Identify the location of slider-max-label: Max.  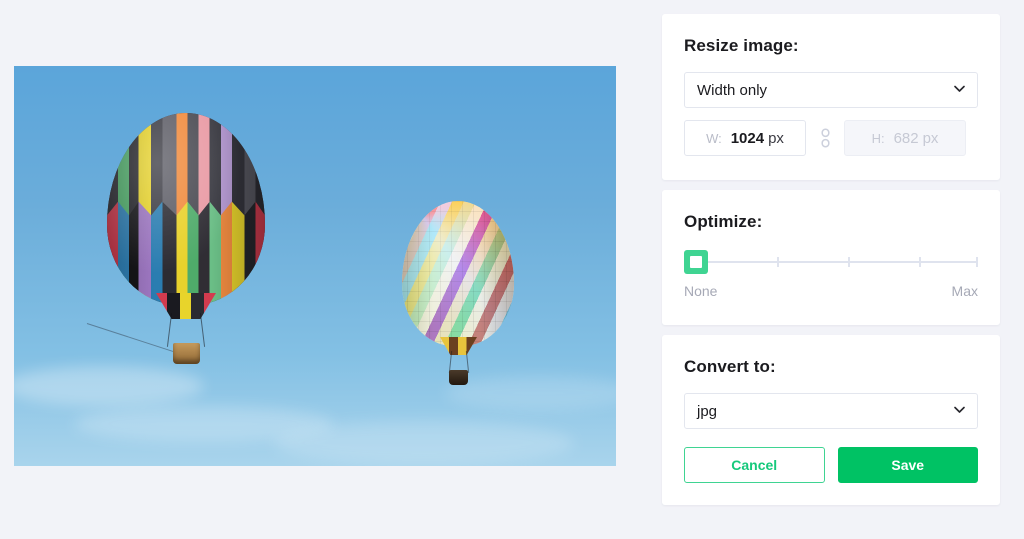
(964, 291).